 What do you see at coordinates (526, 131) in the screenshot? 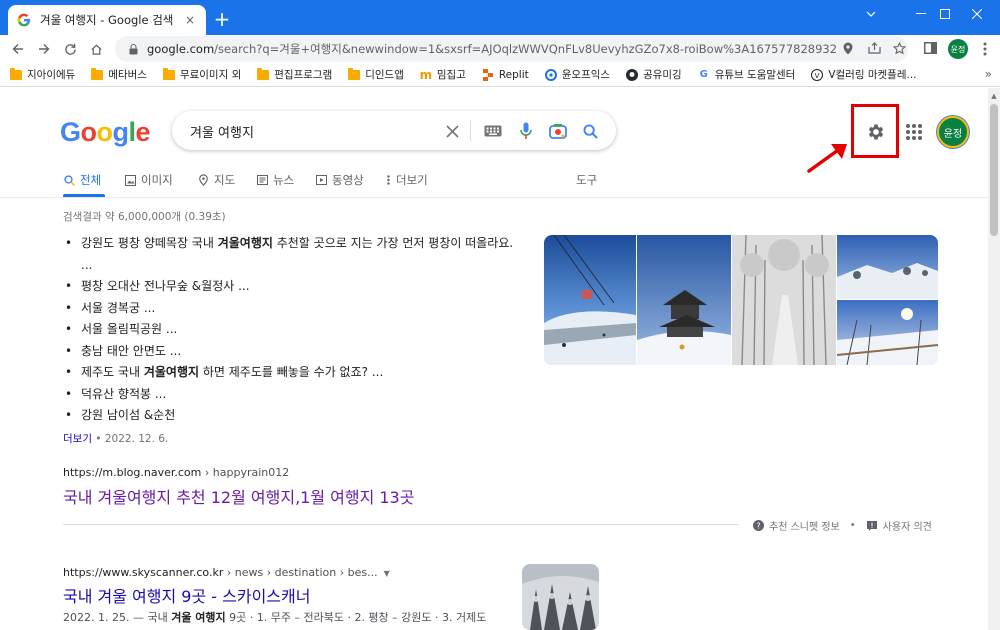
I see `microphone-icon` at bounding box center [526, 131].